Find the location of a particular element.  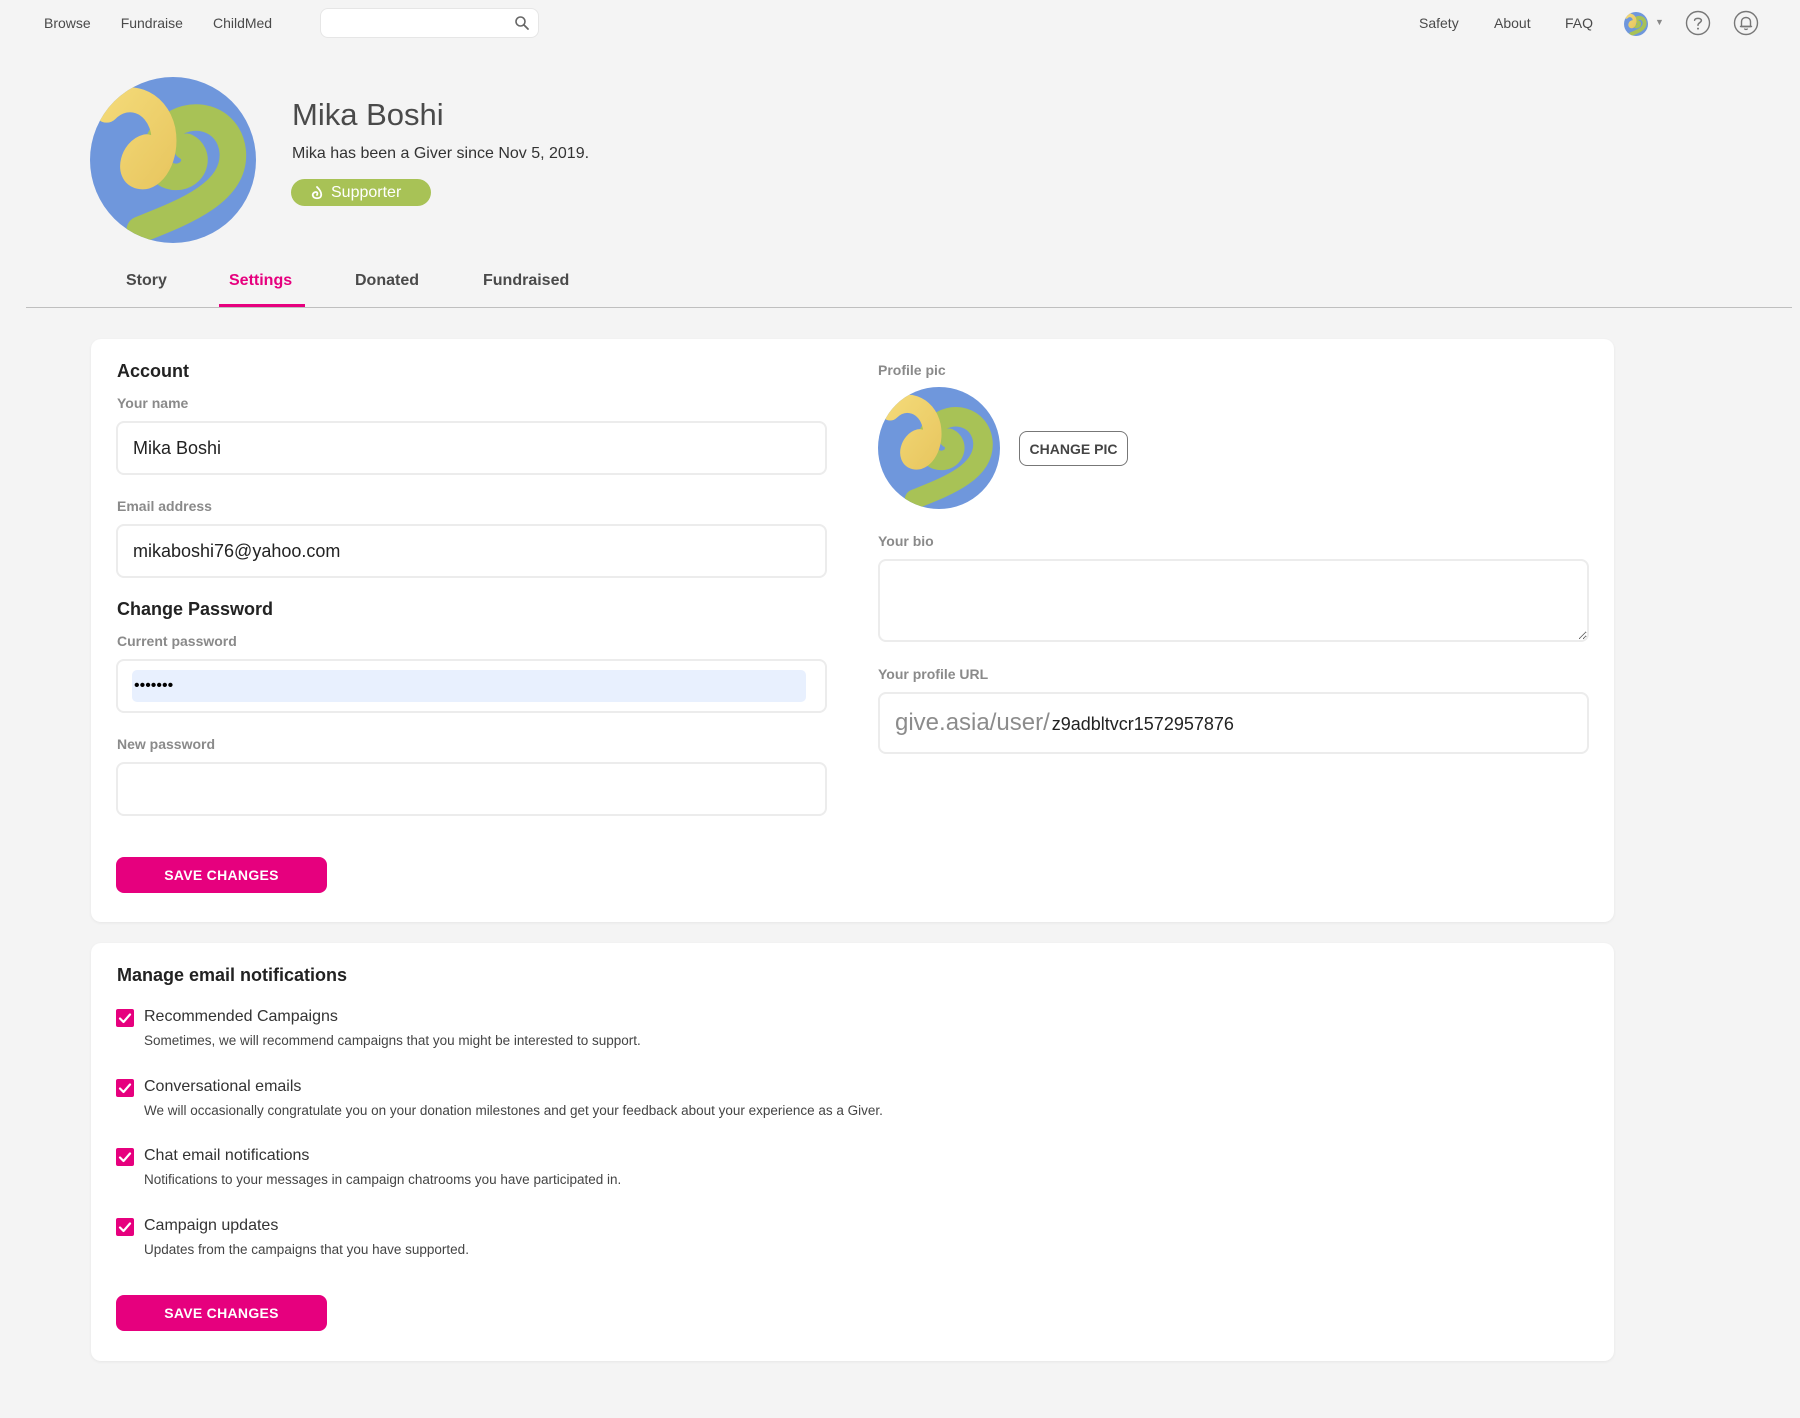

campaign-updates-checkbox is located at coordinates (125, 1227).